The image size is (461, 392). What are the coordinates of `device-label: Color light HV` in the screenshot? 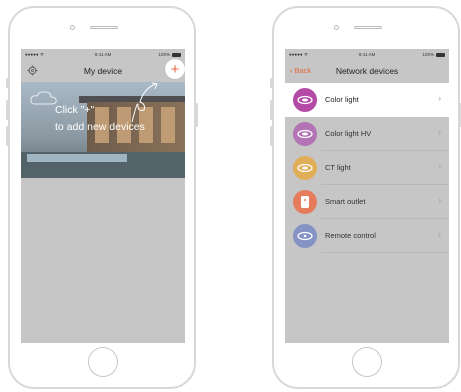 It's located at (348, 133).